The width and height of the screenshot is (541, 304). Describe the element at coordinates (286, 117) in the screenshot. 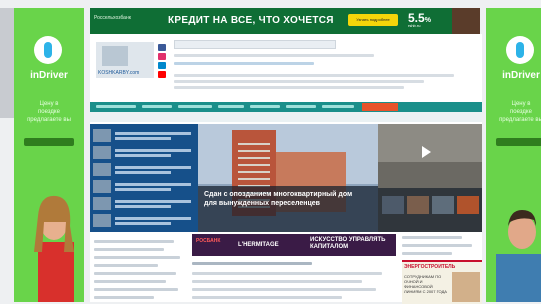

I see `sub-nav` at that location.